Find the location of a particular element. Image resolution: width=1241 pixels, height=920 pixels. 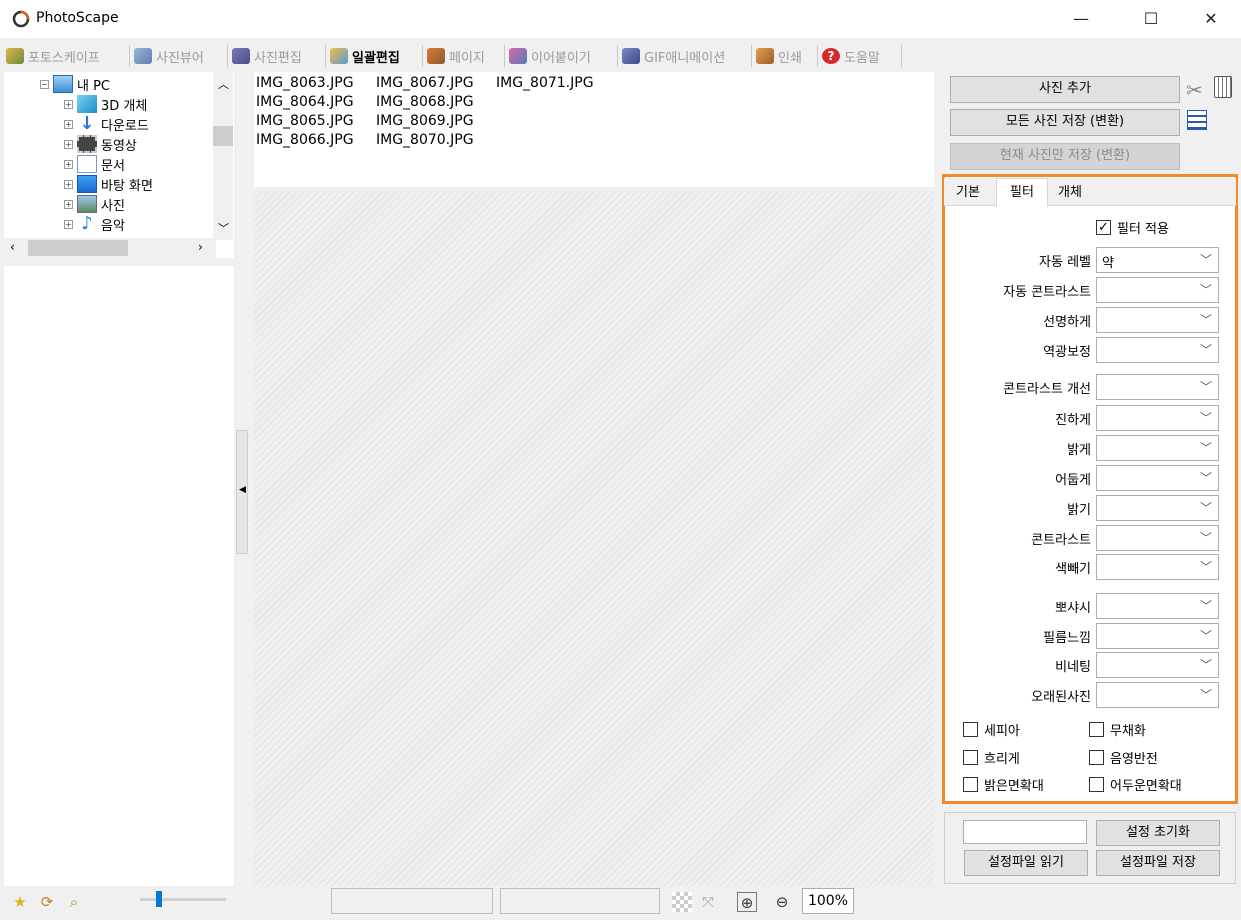

transparency-icon is located at coordinates (682, 902).